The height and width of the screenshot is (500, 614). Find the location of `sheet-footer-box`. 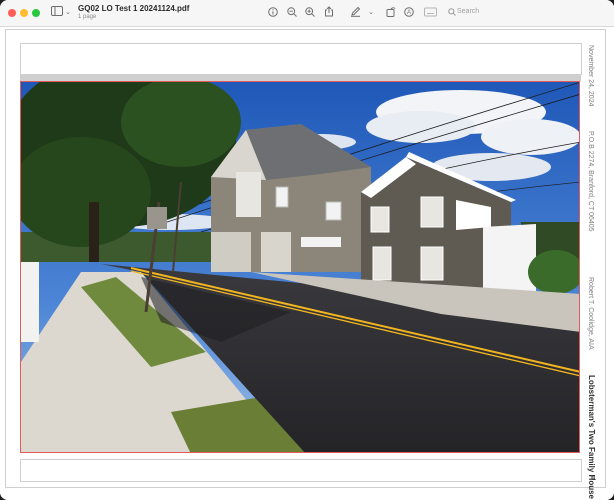

sheet-footer-box is located at coordinates (301, 470).